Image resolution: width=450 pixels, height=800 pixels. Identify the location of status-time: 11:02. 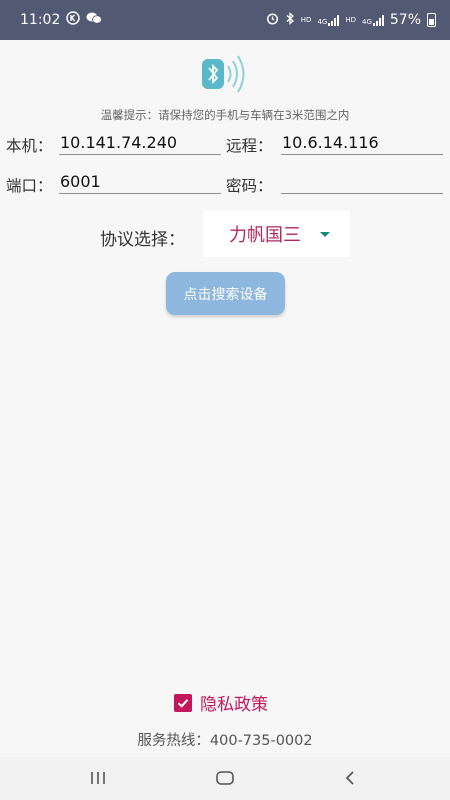
(40, 20).